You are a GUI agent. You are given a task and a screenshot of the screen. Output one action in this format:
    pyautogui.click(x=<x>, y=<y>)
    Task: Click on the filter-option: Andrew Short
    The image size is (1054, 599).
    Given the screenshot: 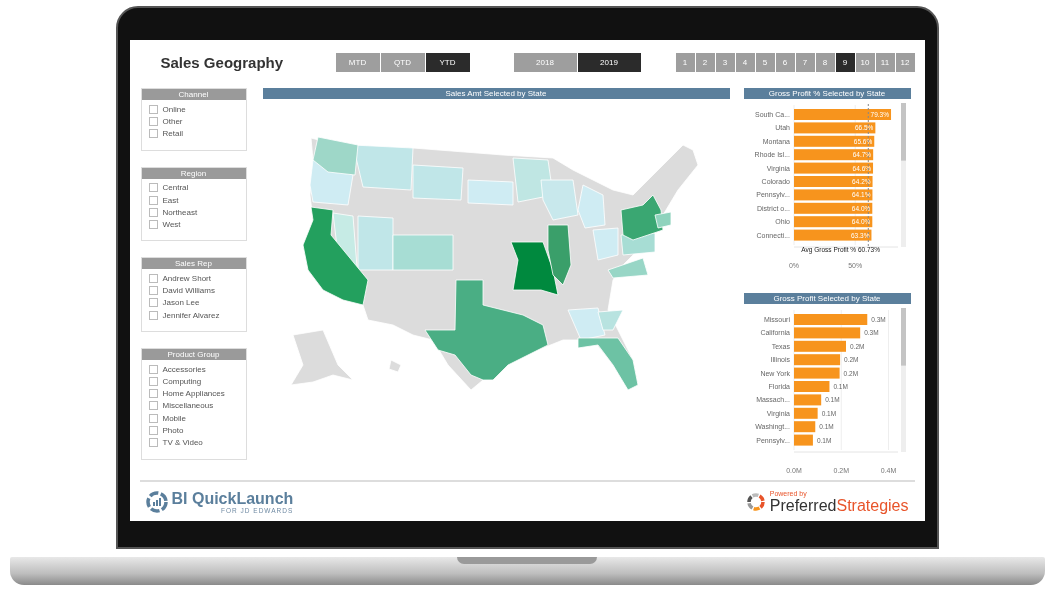 What is the action you would take?
    pyautogui.click(x=186, y=279)
    